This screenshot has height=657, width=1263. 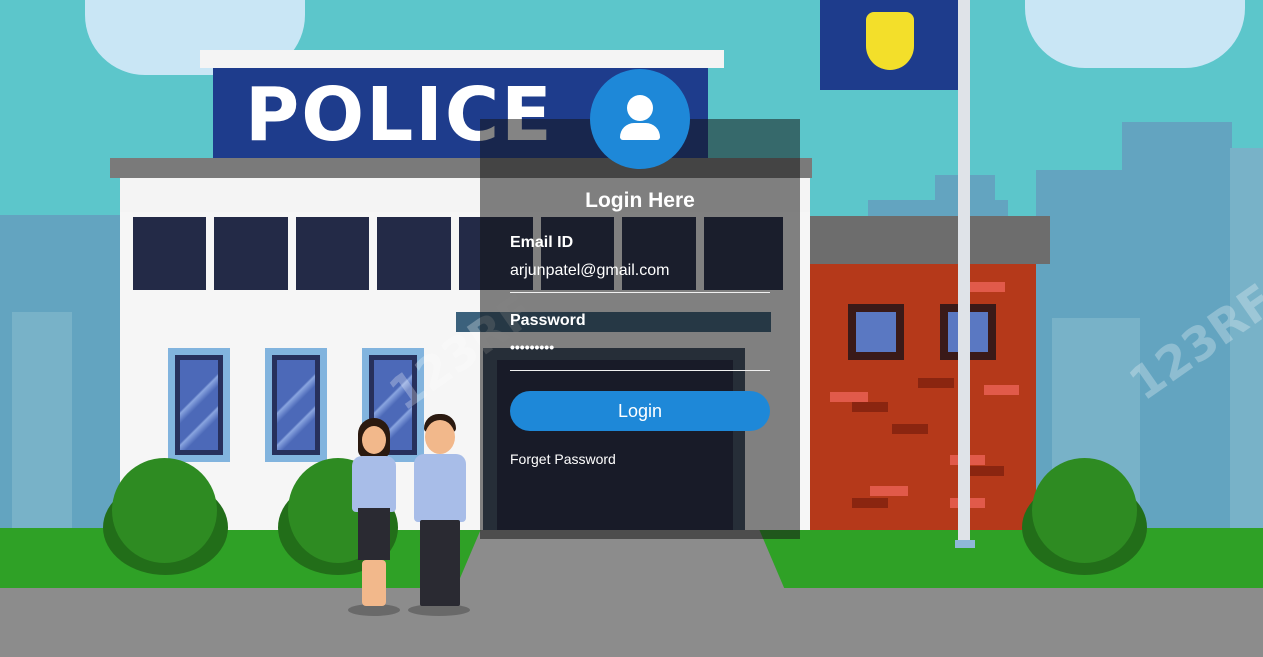 What do you see at coordinates (964, 272) in the screenshot?
I see `flag-pole` at bounding box center [964, 272].